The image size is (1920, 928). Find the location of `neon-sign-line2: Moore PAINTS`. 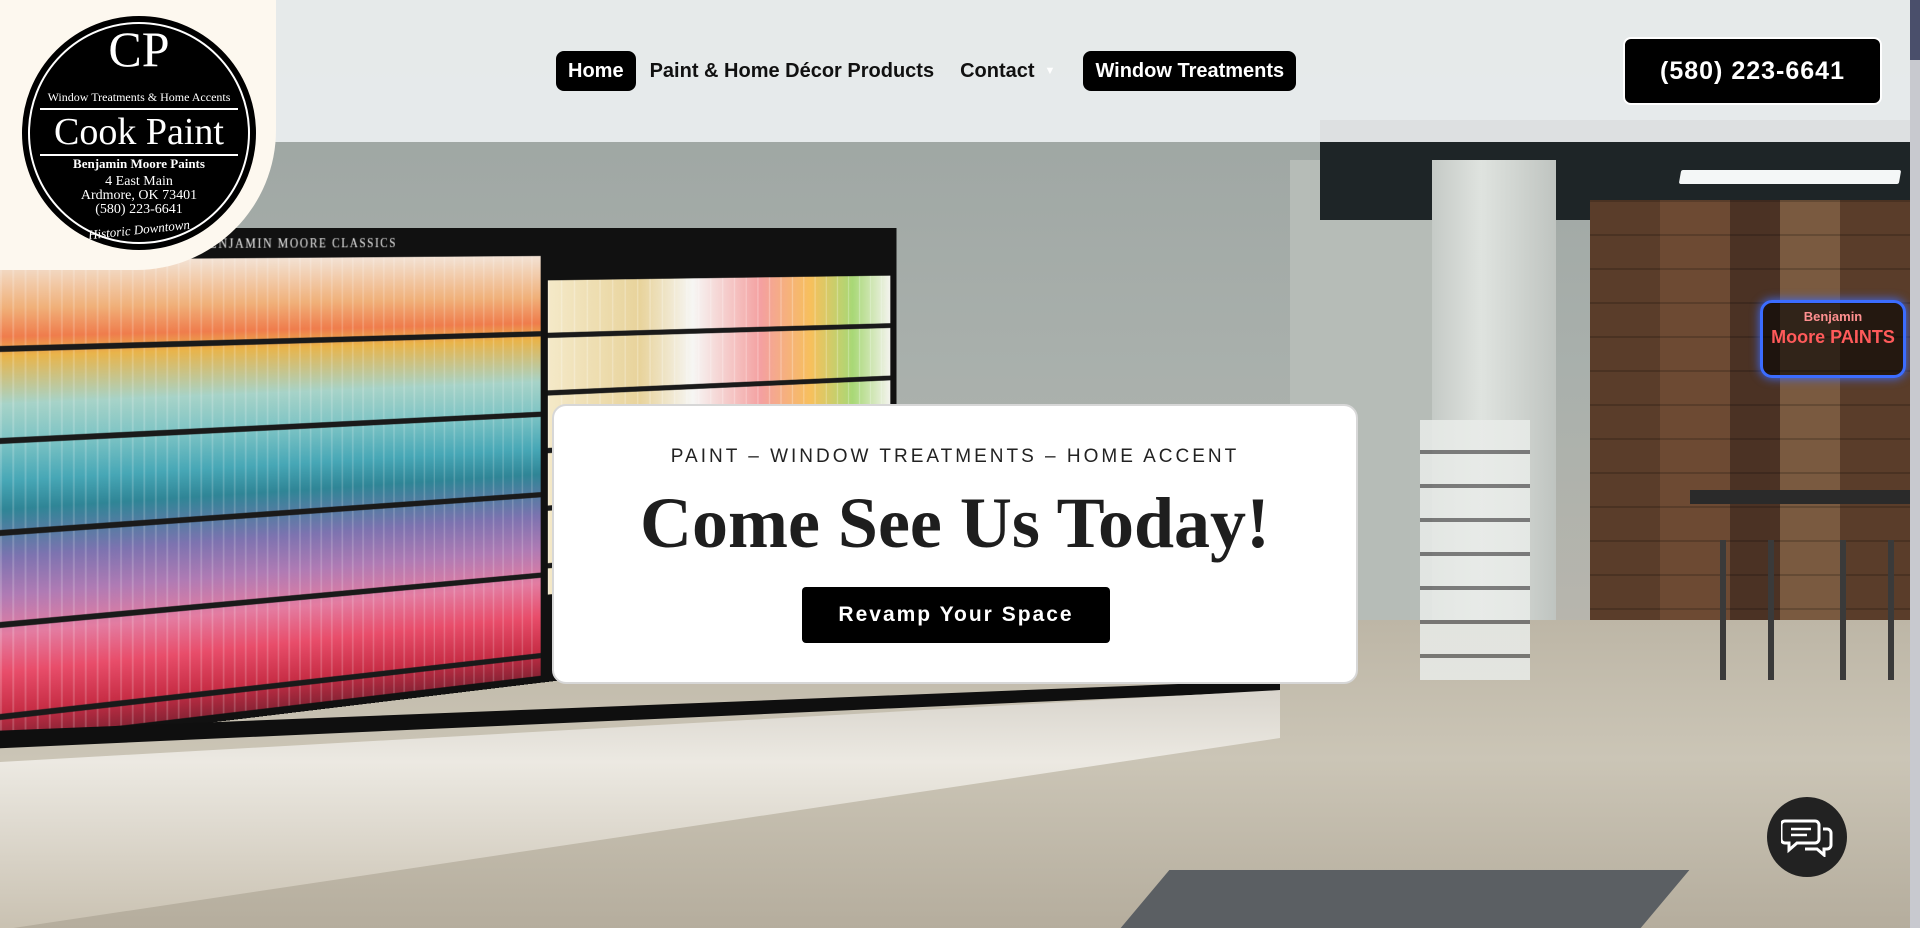

neon-sign-line2: Moore PAINTS is located at coordinates (1833, 337).